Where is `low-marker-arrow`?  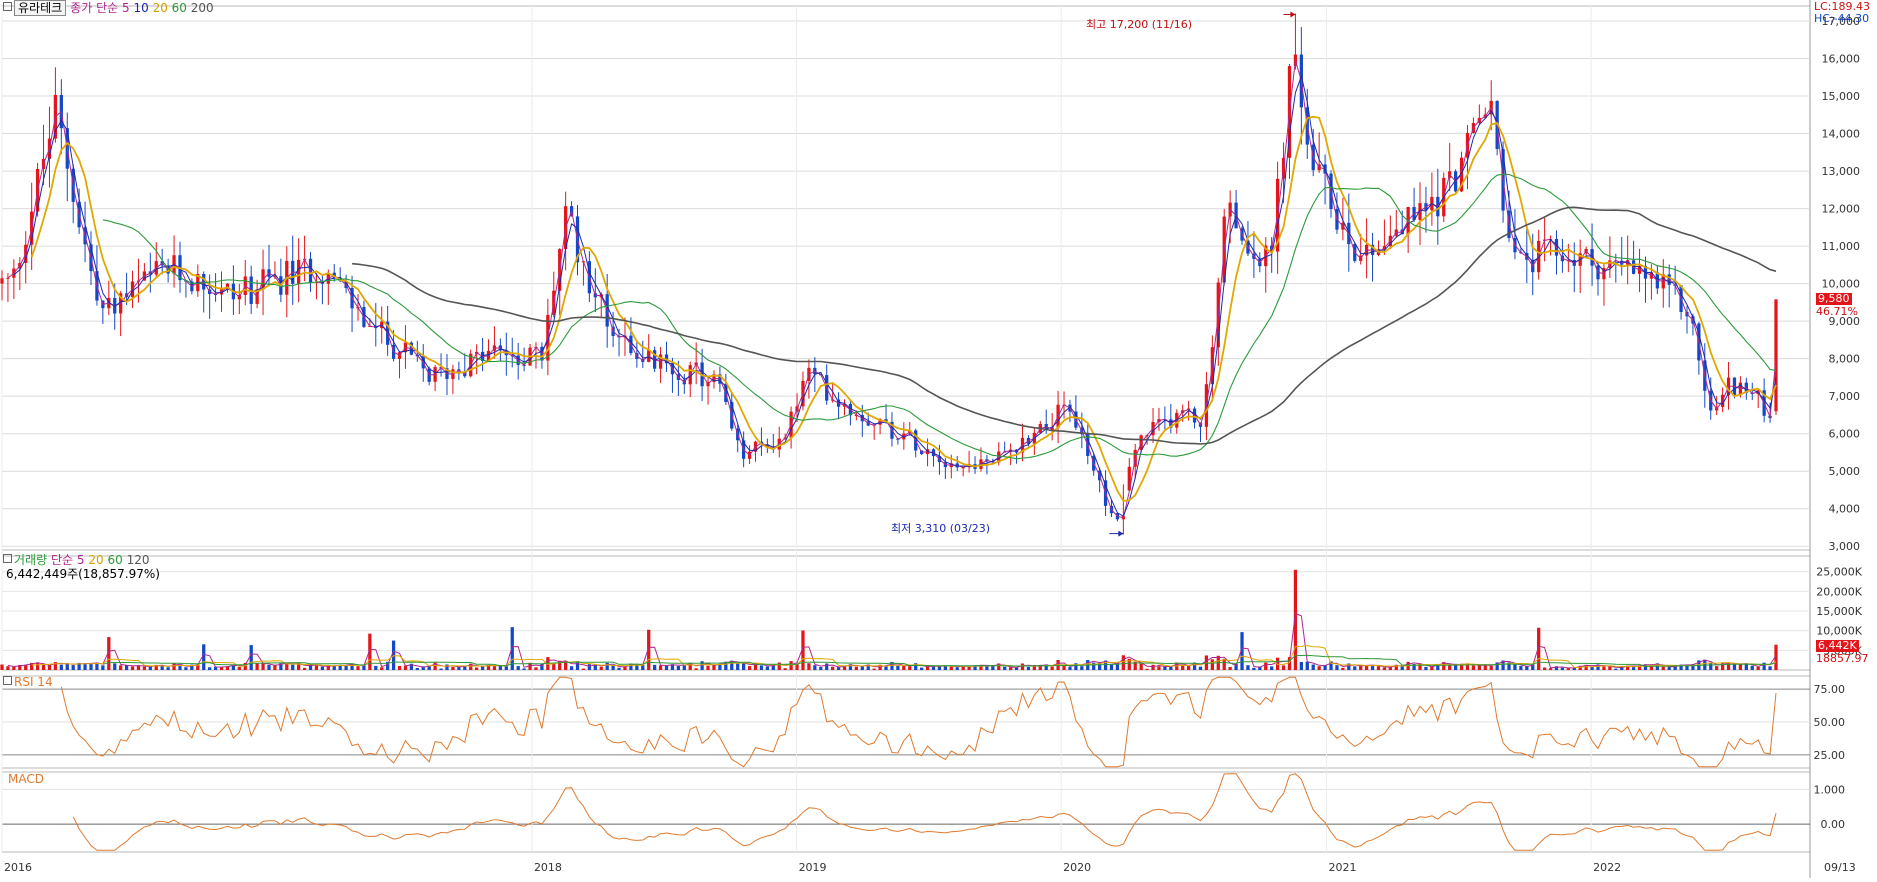
low-marker-arrow is located at coordinates (1121, 533).